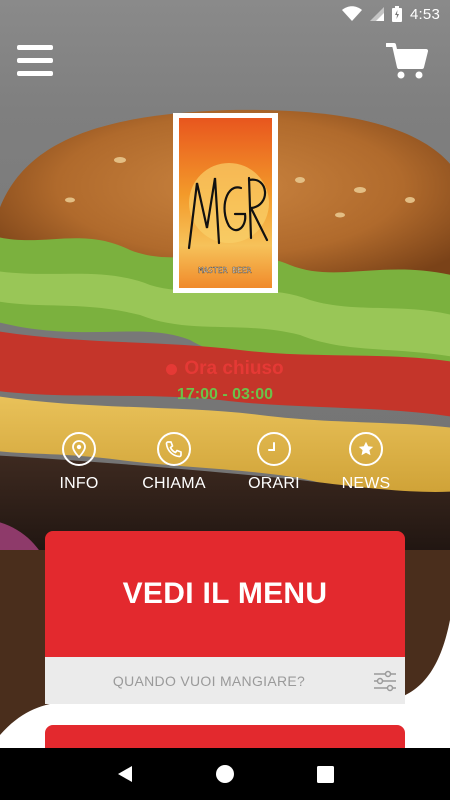 This screenshot has height=800, width=450. What do you see at coordinates (225, 62) in the screenshot?
I see `top-bar` at bounding box center [225, 62].